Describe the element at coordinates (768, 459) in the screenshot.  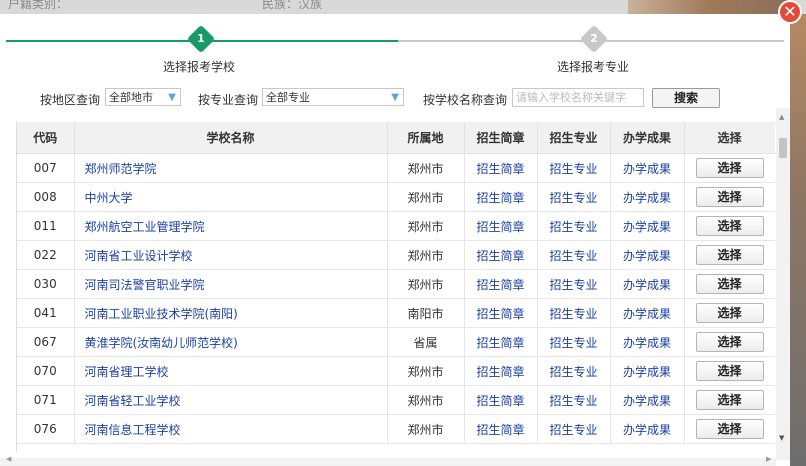
I see `scroll-right-icon: ▶` at that location.